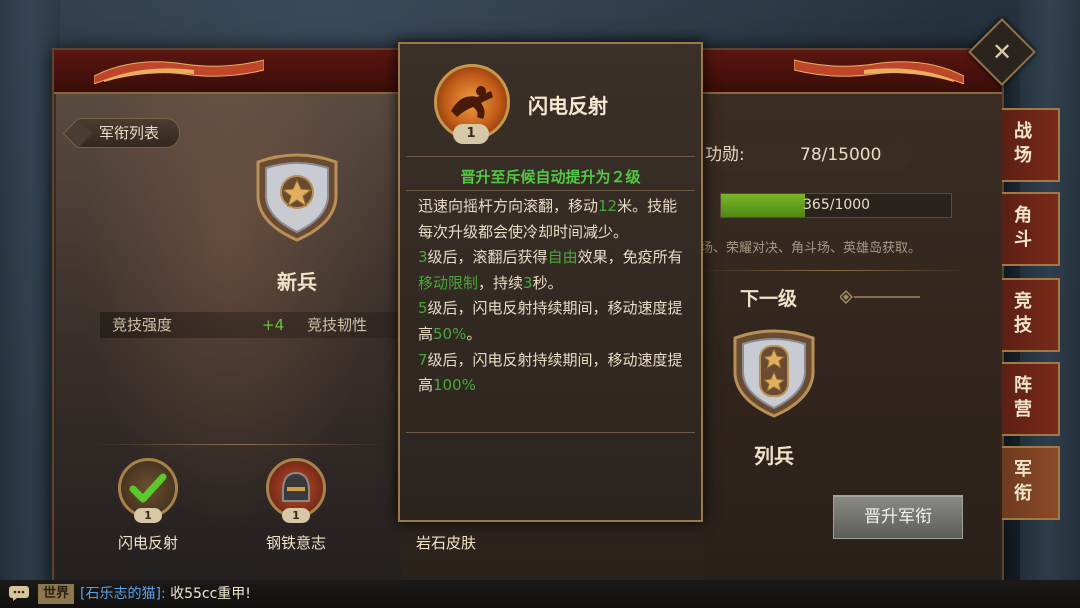 The width and height of the screenshot is (1080, 608). I want to click on tab-military-rank: 军衔, so click(1031, 483).